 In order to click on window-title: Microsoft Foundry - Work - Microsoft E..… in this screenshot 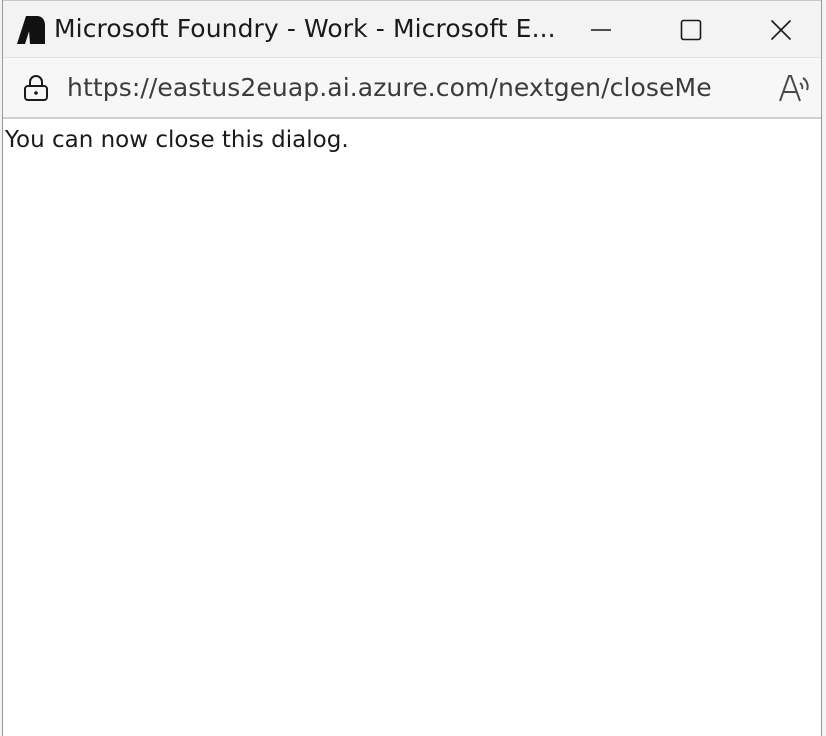, I will do `click(305, 28)`.